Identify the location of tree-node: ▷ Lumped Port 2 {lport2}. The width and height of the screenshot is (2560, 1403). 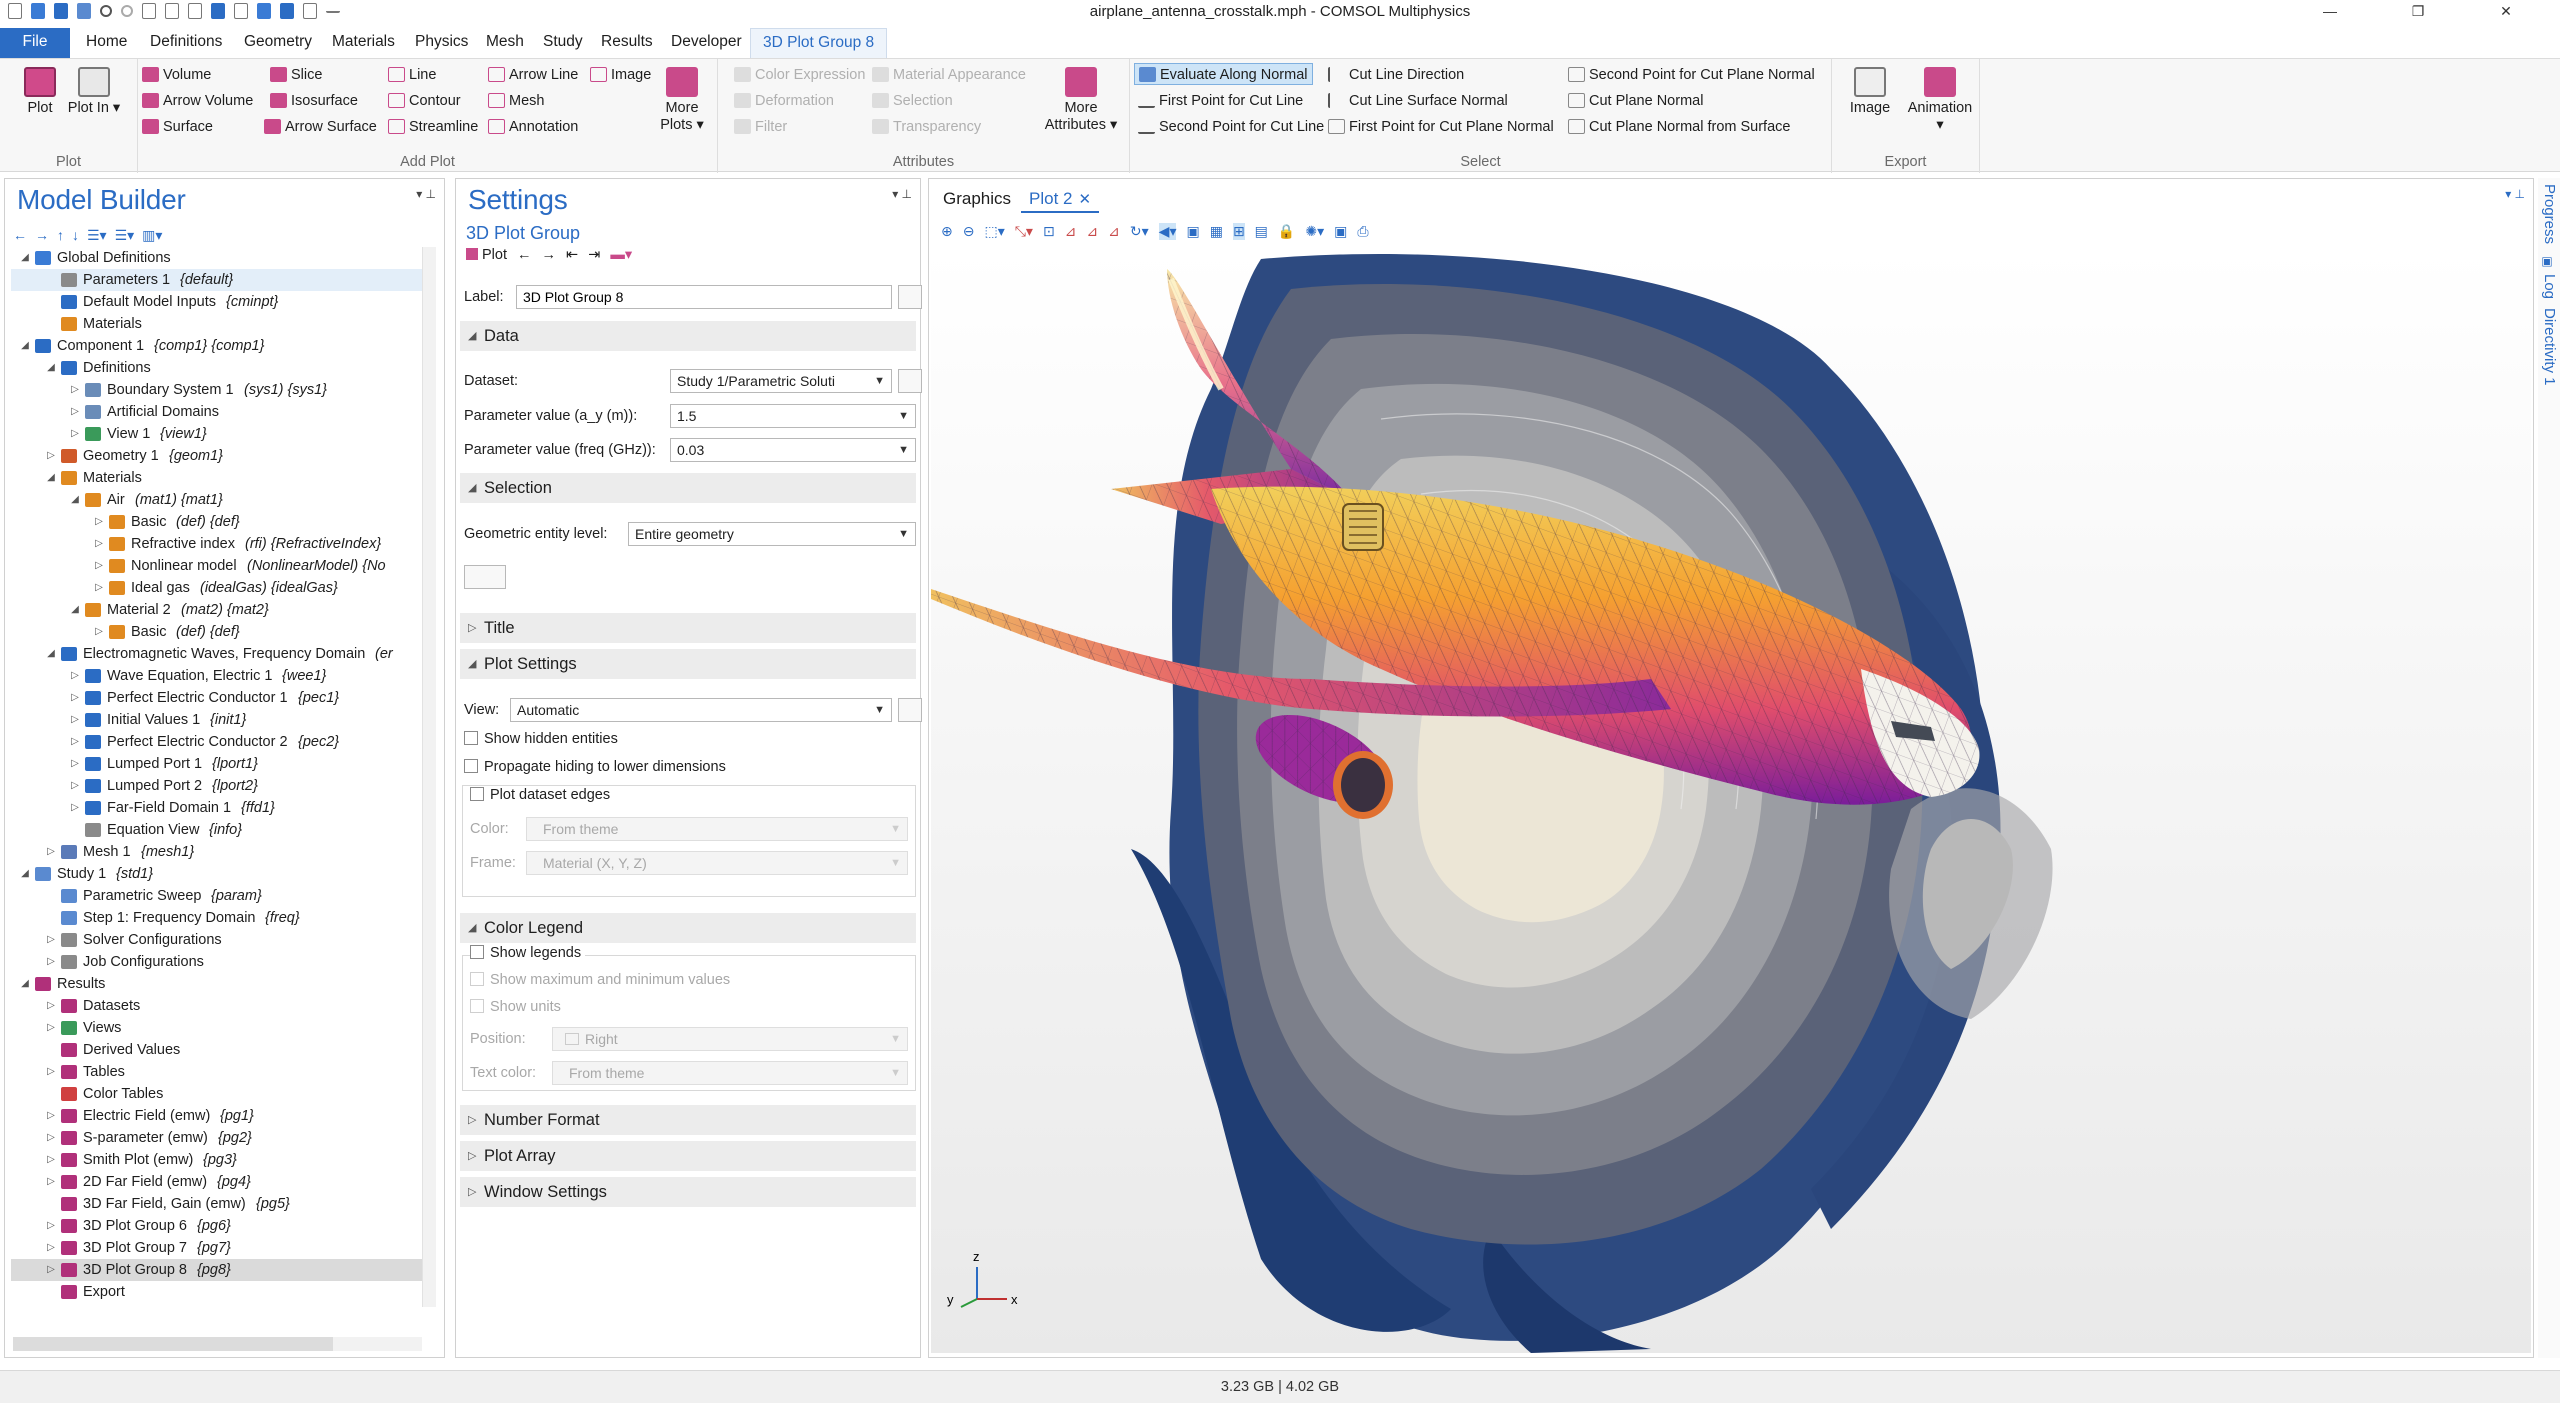
(217, 786).